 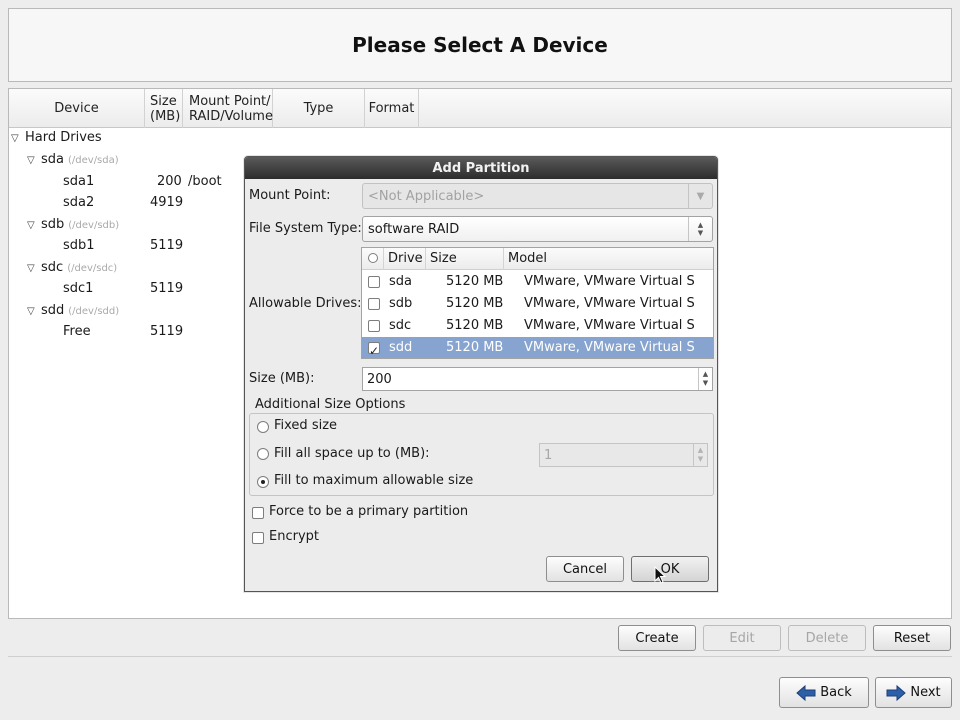 I want to click on fill-upto-spinbox: 1 ▲ ▼, so click(x=623, y=455).